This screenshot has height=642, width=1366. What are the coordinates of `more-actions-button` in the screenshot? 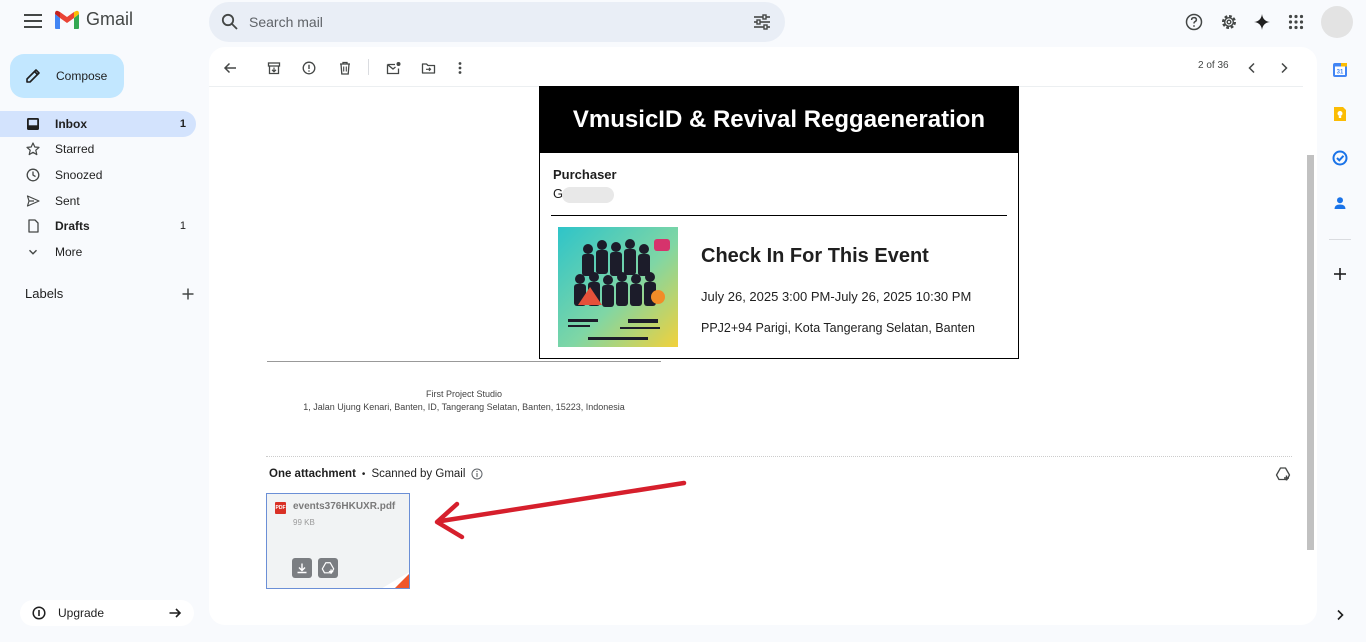 It's located at (460, 68).